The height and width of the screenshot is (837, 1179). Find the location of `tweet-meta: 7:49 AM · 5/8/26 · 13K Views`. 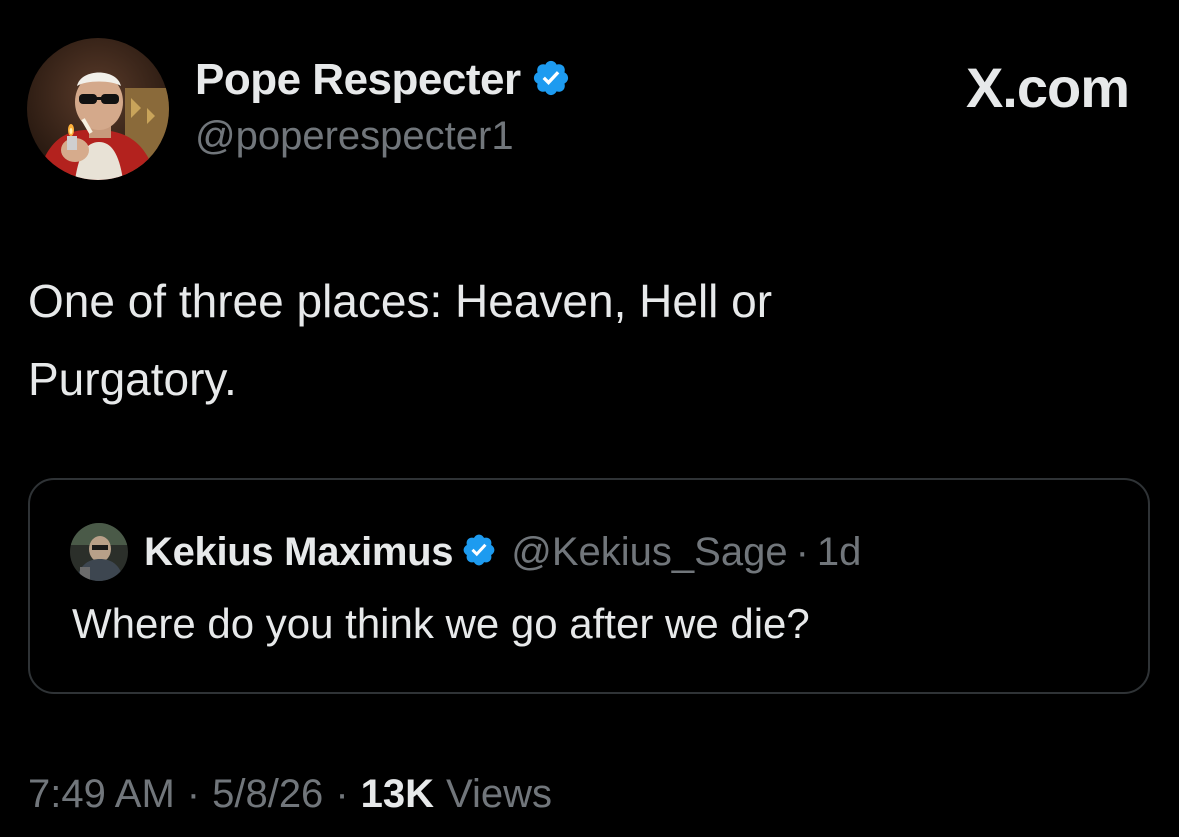

tweet-meta: 7:49 AM · 5/8/26 · 13K Views is located at coordinates (290, 794).